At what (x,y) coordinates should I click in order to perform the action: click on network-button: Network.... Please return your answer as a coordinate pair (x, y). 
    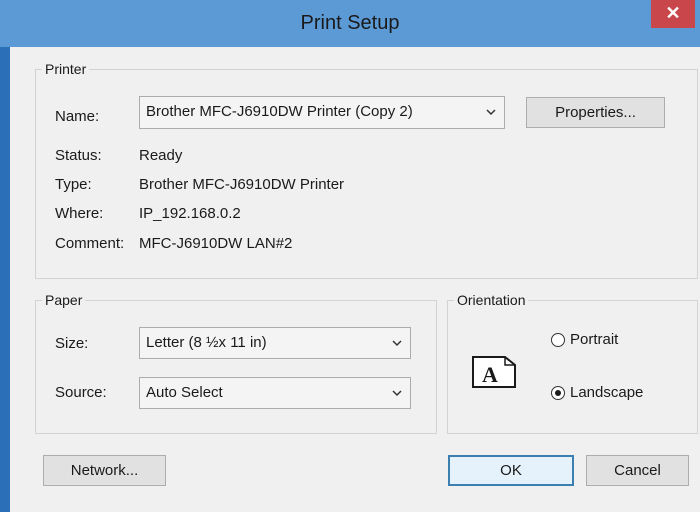
    Looking at the image, I should click on (104, 470).